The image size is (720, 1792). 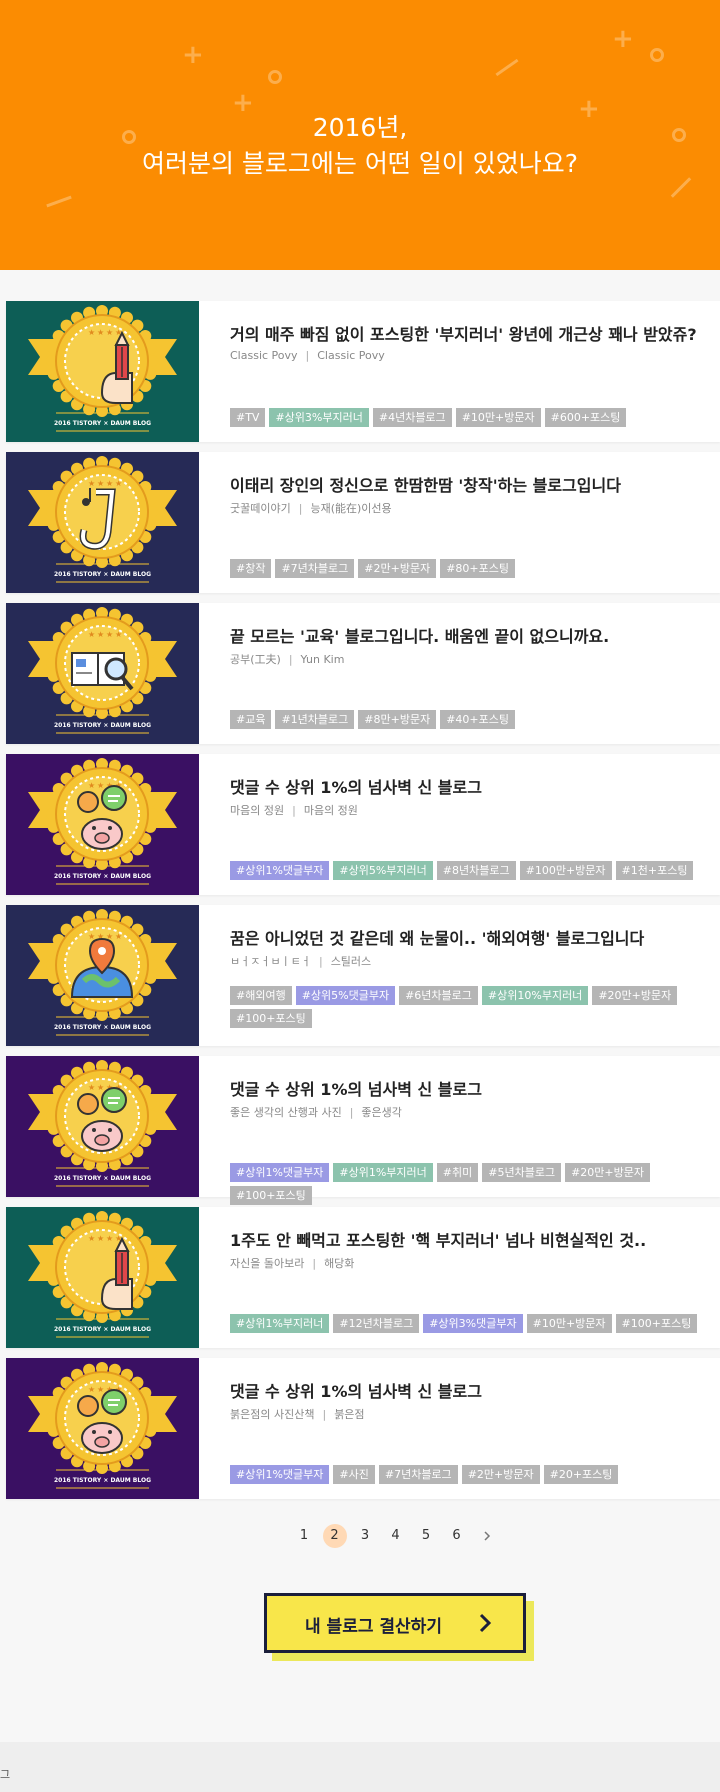 What do you see at coordinates (316, 1112) in the screenshot?
I see `card-meta: 좋은 생각의 산행과 사진 | 좋은생각` at bounding box center [316, 1112].